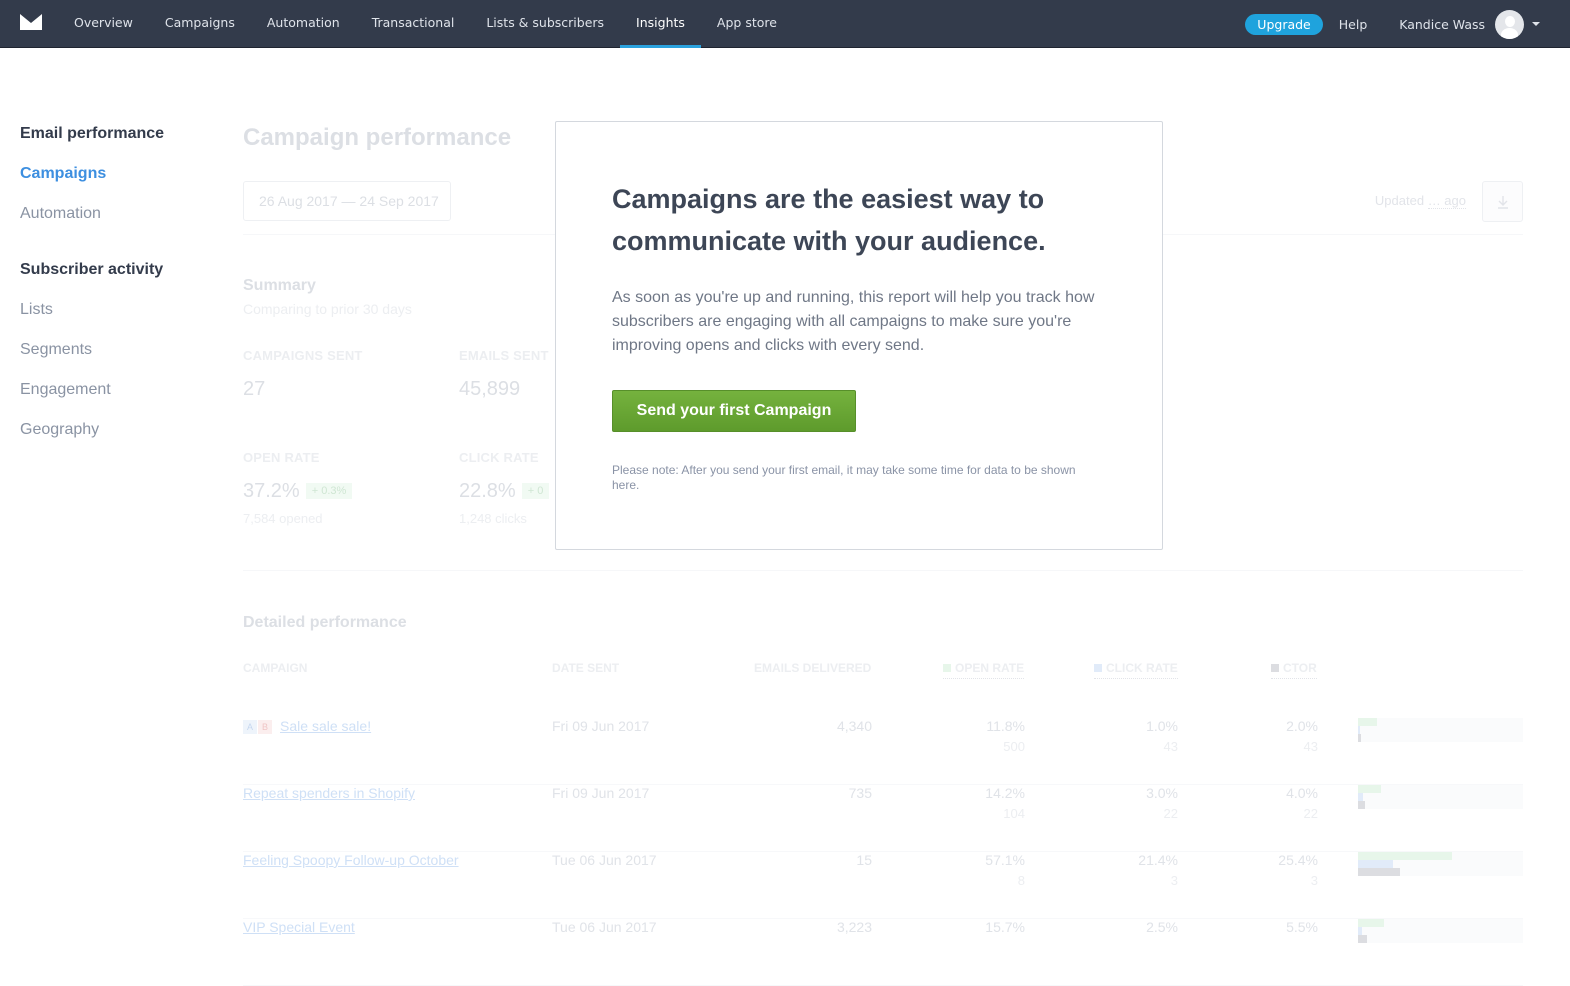 Image resolution: width=1570 pixels, height=986 pixels. Describe the element at coordinates (103, 24) in the screenshot. I see `nav-overview: Overview` at that location.